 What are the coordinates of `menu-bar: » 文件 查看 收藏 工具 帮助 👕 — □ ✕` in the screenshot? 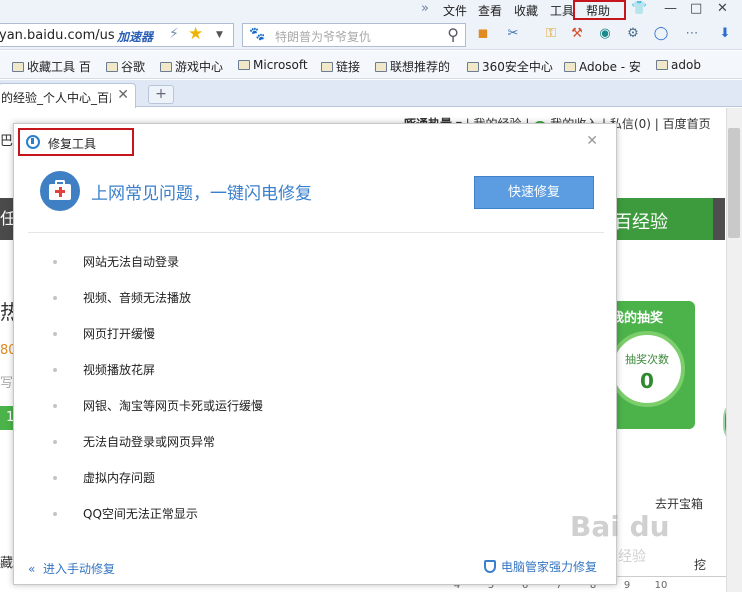 It's located at (371, 10).